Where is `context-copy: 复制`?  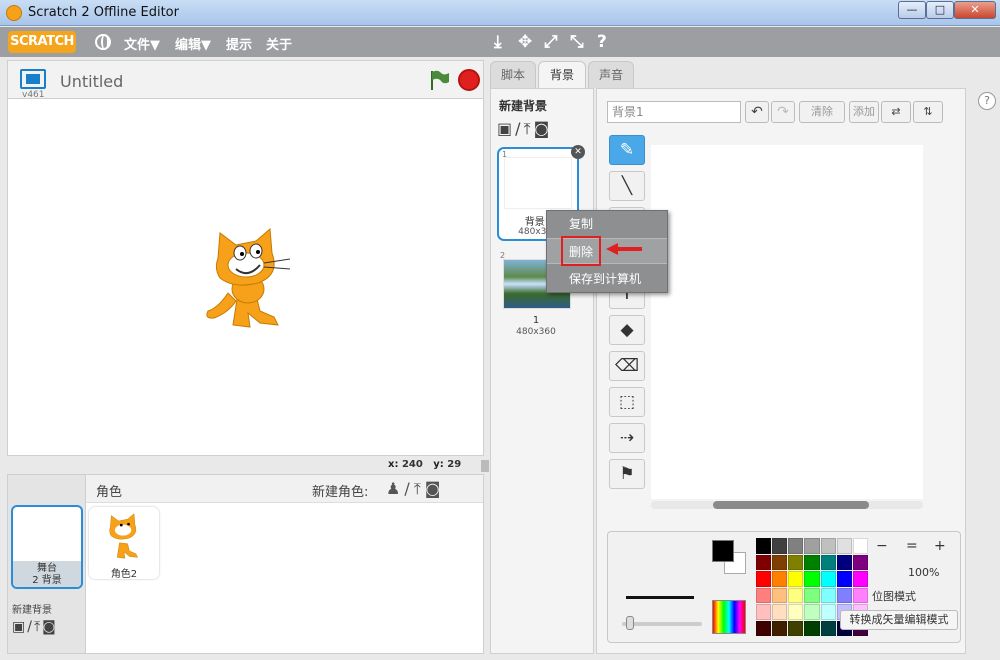 context-copy: 复制 is located at coordinates (607, 224).